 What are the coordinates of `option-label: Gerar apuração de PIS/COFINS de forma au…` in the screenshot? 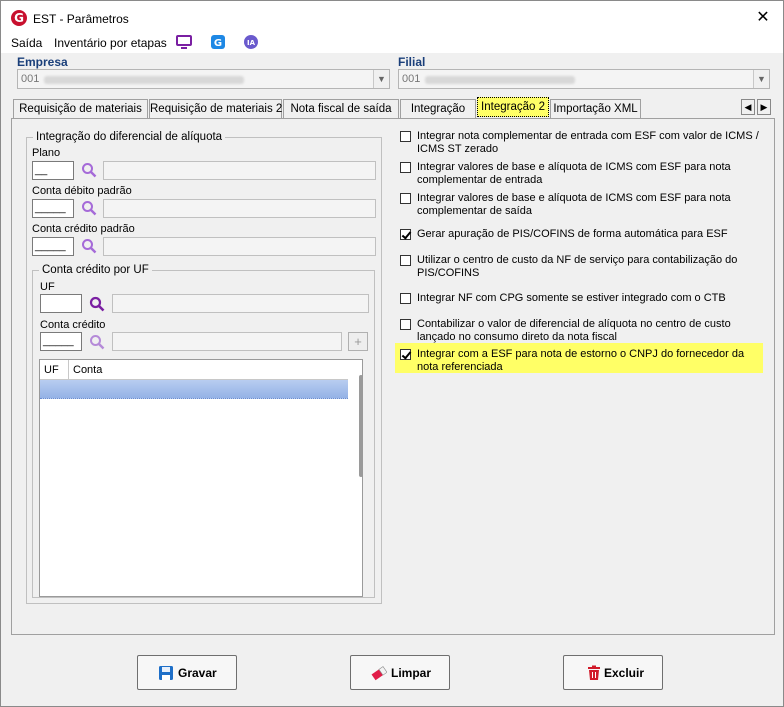 It's located at (572, 234).